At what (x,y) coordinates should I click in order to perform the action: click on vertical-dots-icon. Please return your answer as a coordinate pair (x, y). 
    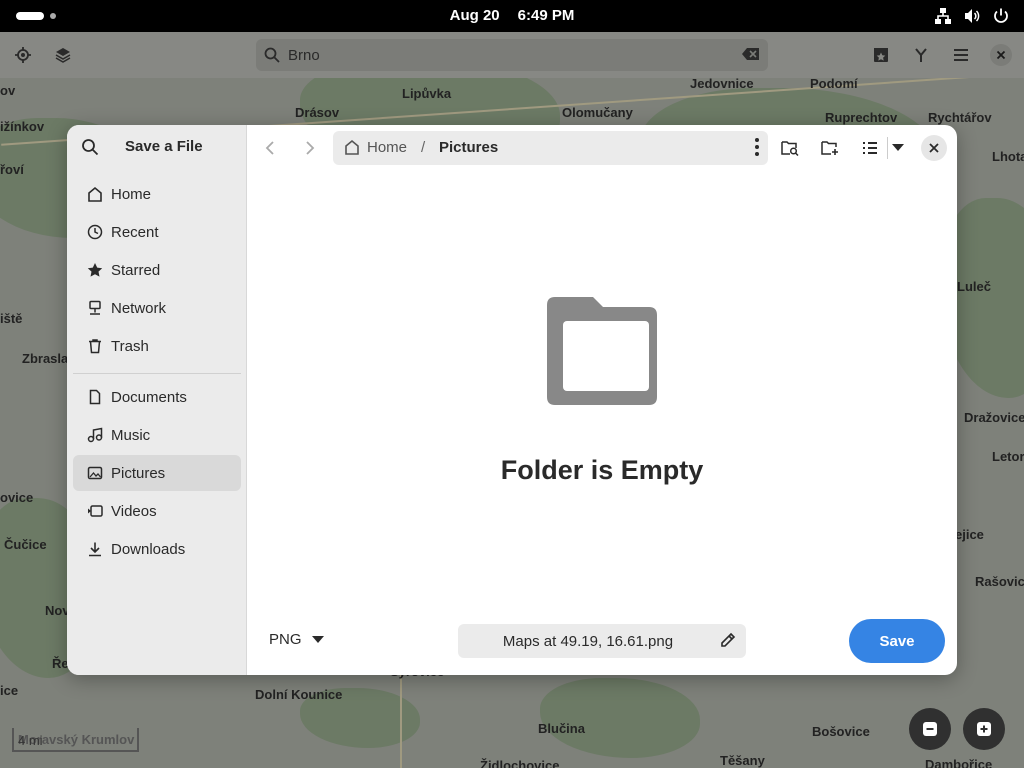
    Looking at the image, I should click on (757, 147).